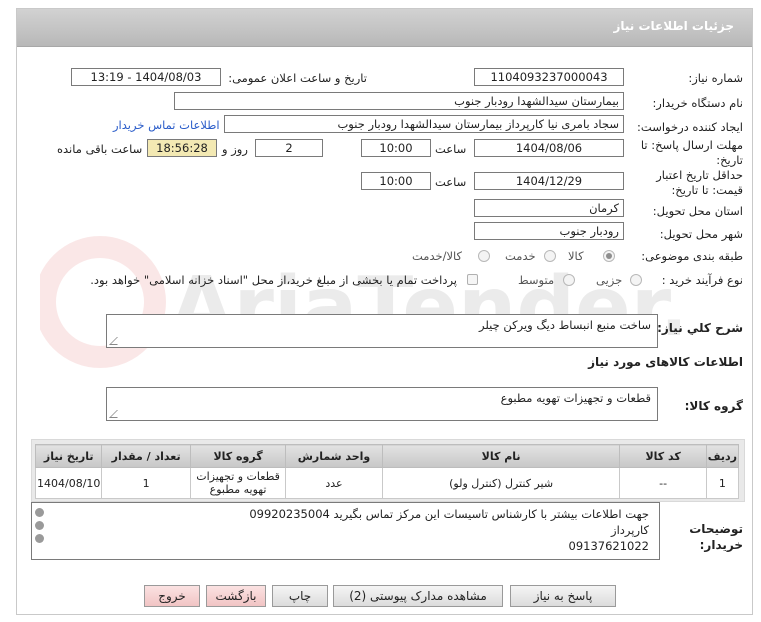 The height and width of the screenshot is (622, 761). I want to click on category-radio-goods-service, so click(484, 256).